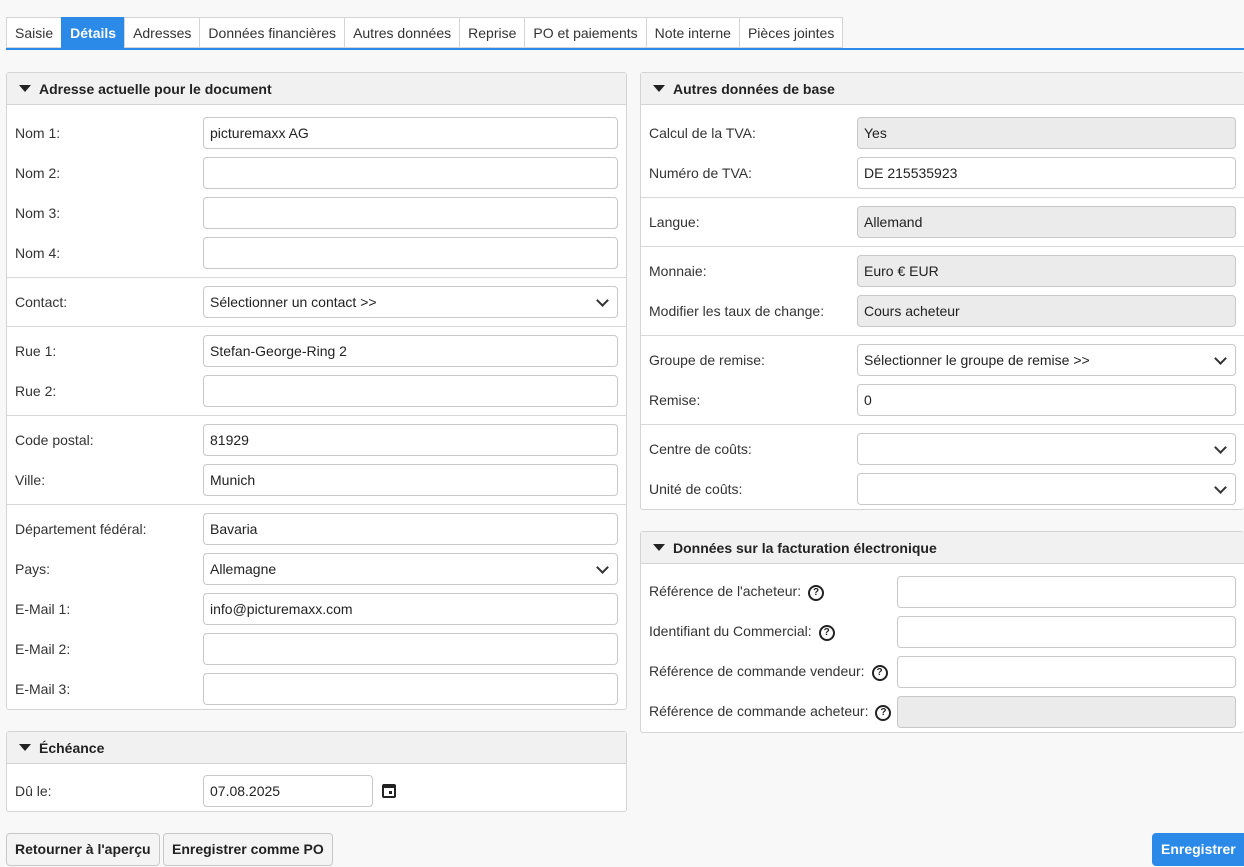  What do you see at coordinates (316, 89) in the screenshot?
I see `address-panel-header: Adresse actuelle pour le document` at bounding box center [316, 89].